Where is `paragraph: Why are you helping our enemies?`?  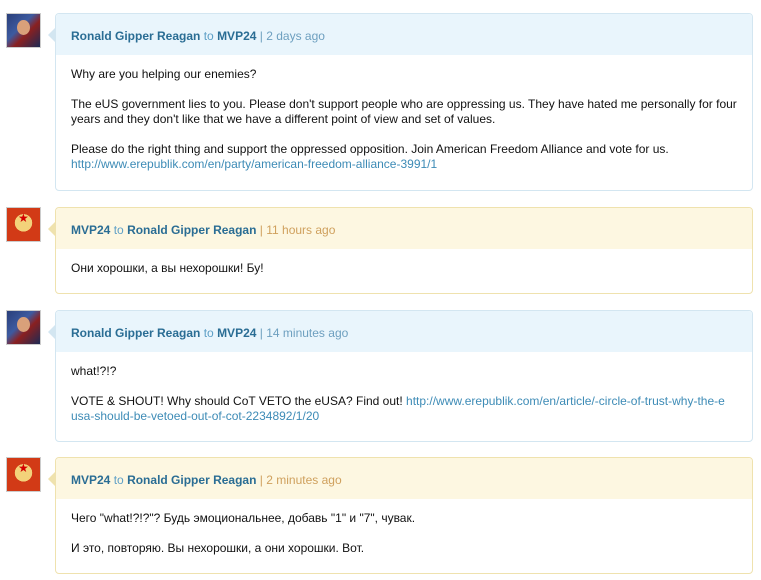 paragraph: Why are you helping our enemies? is located at coordinates (164, 74).